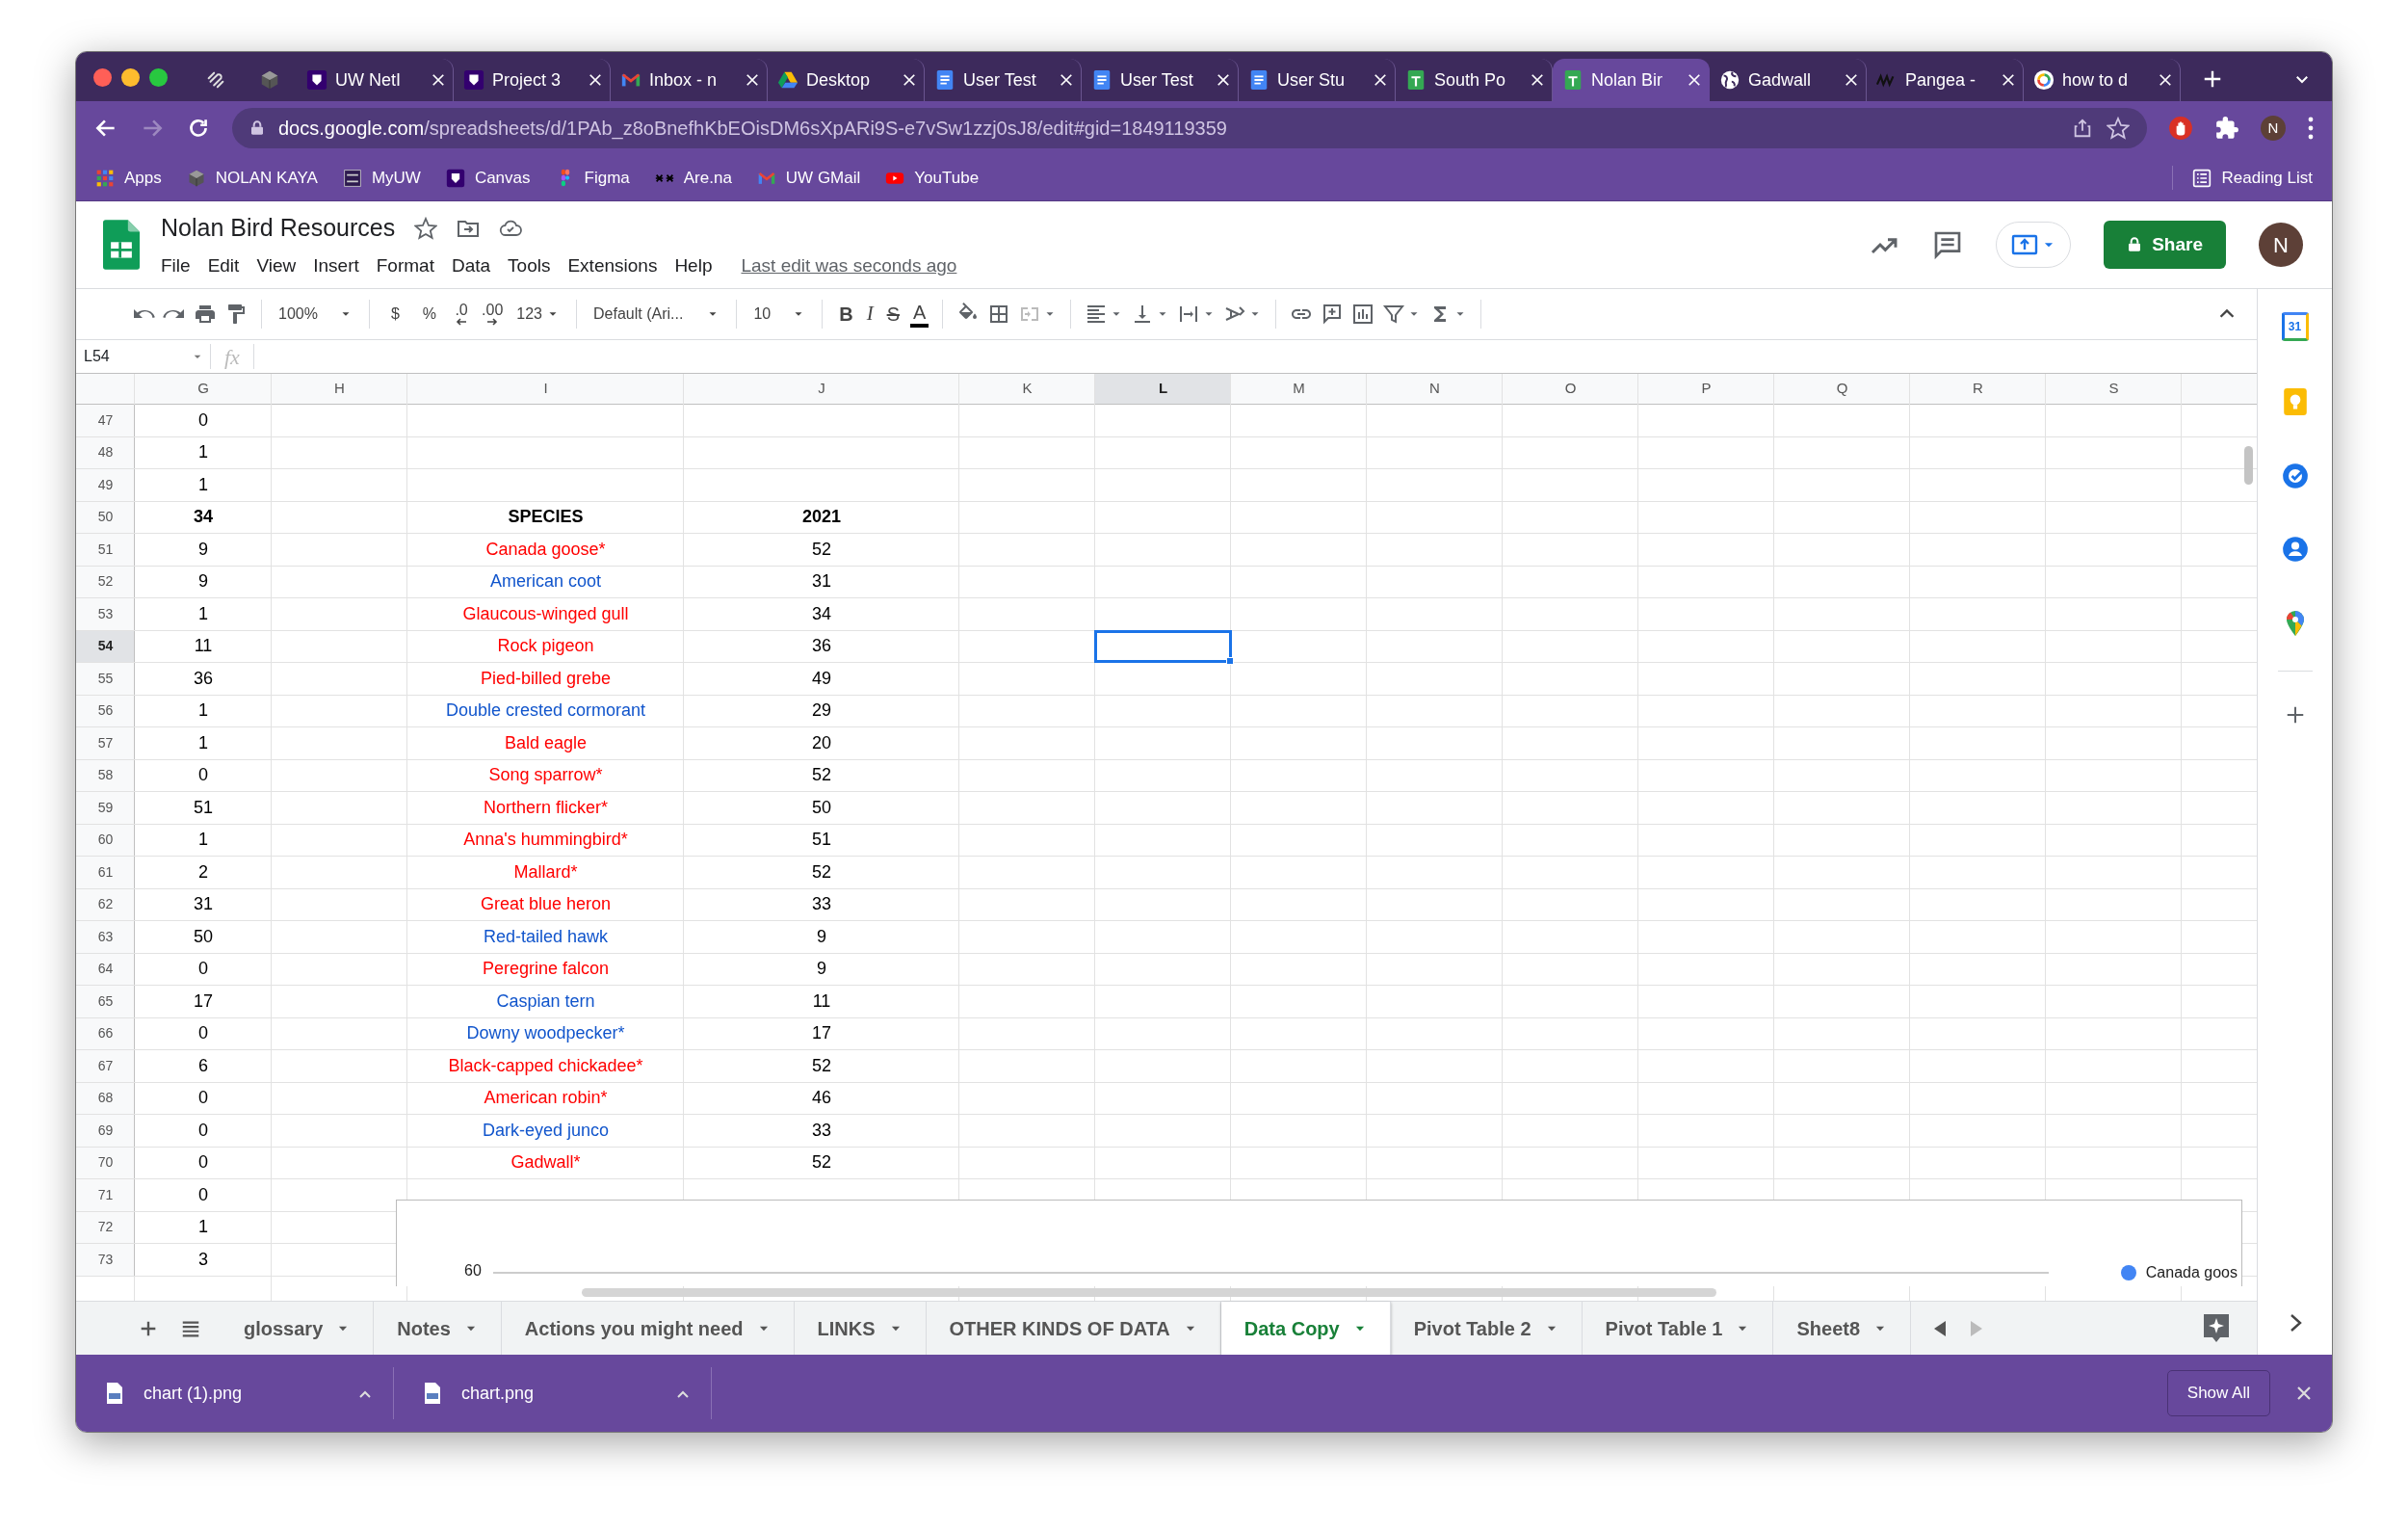 This screenshot has height=1531, width=2408. Describe the element at coordinates (2273, 128) in the screenshot. I see `profile-avatar: N` at that location.